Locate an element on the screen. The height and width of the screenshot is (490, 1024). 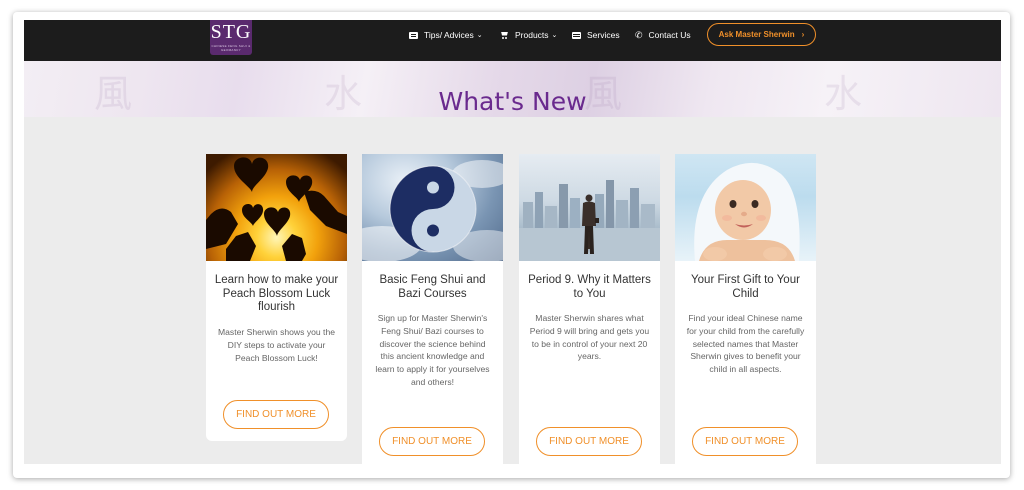
page-title: What's New is located at coordinates (512, 101).